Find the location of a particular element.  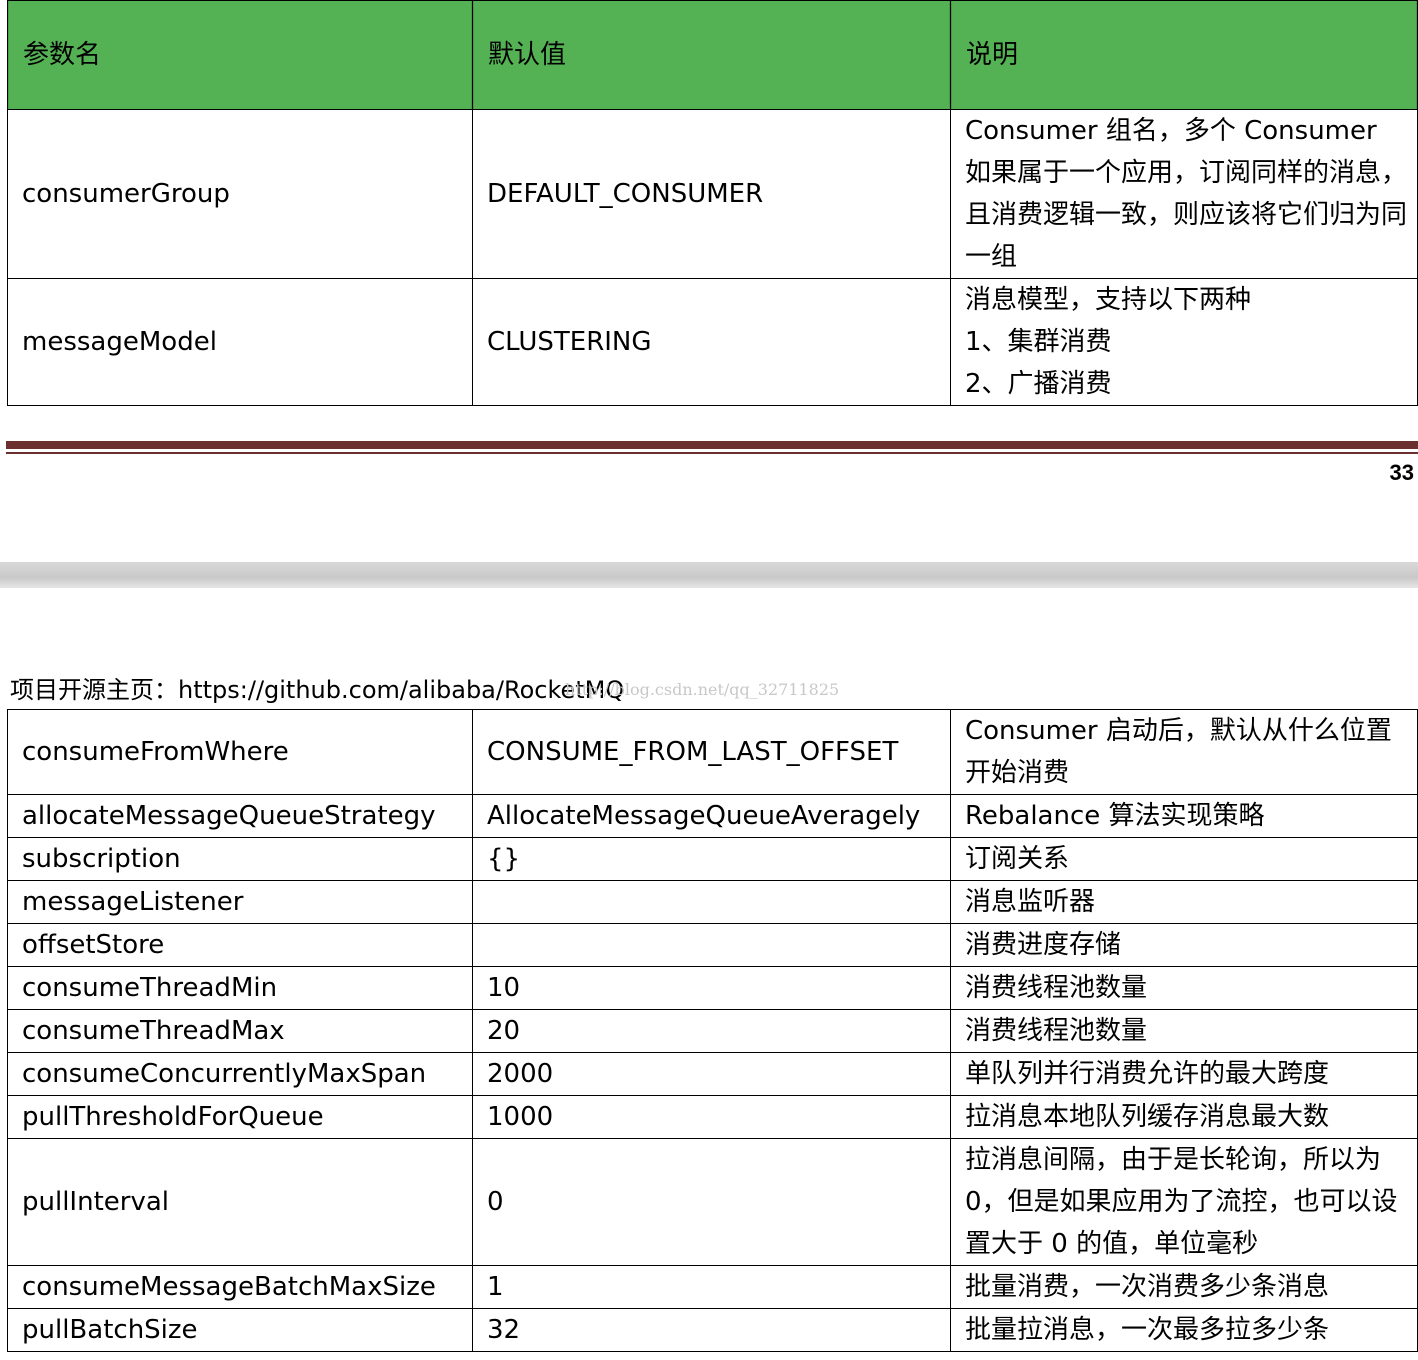

table-row: messageListener 消息监听器 is located at coordinates (712, 902).